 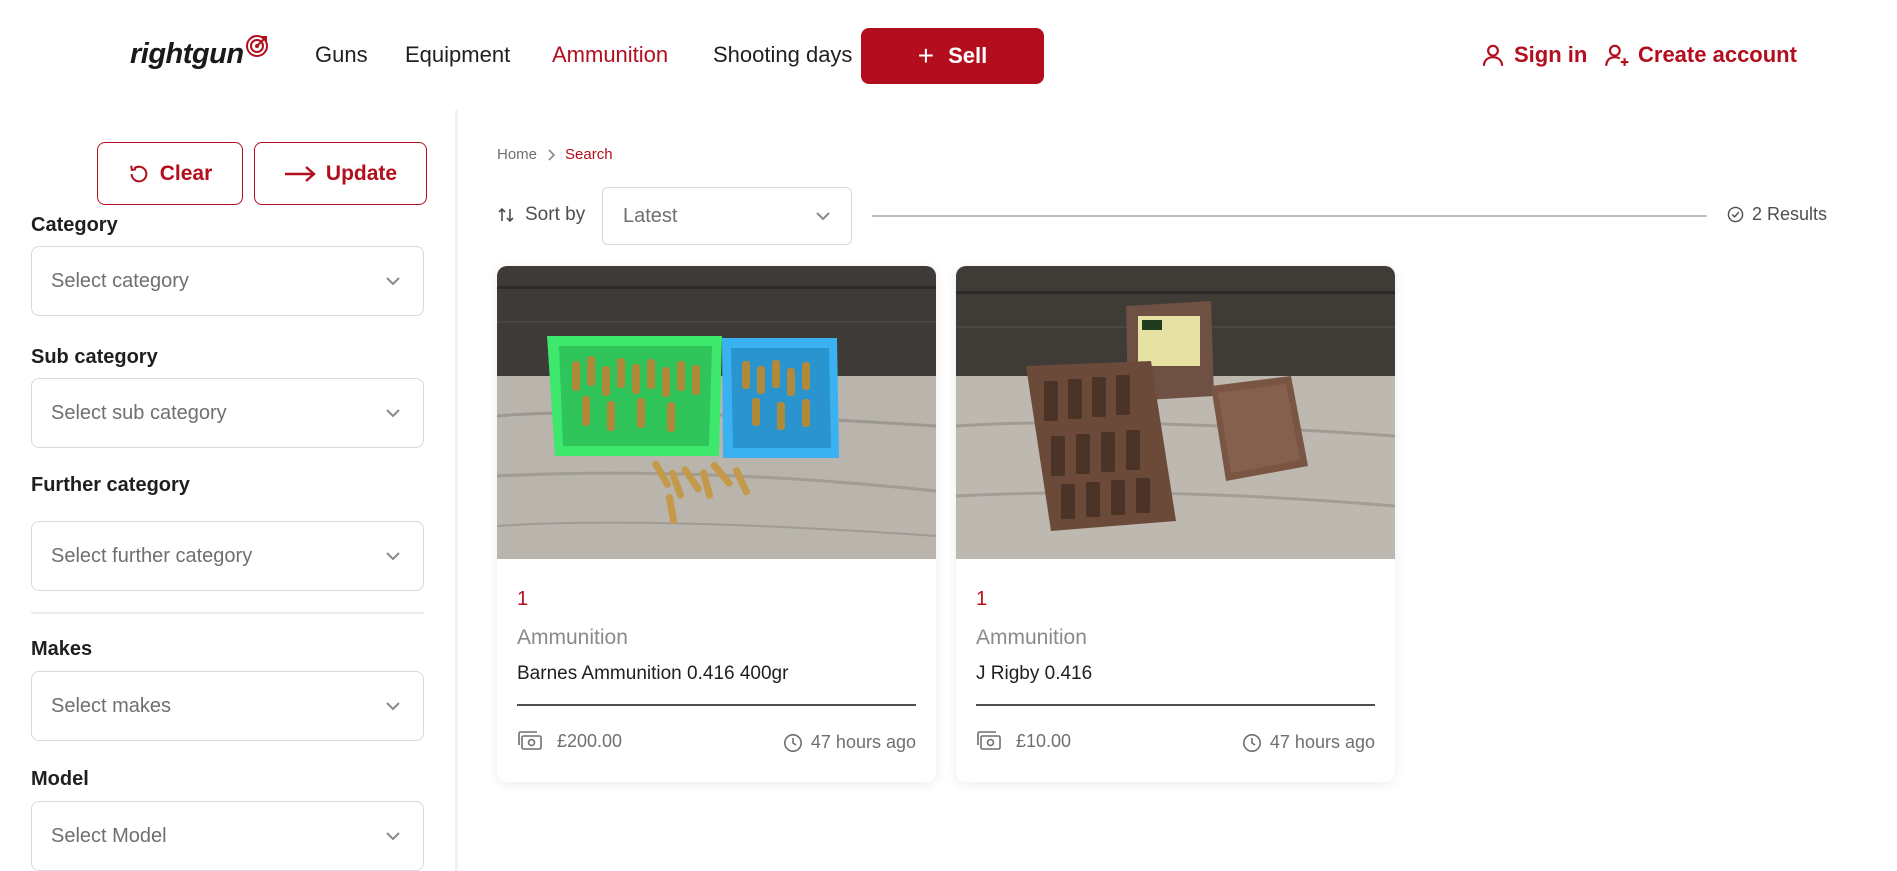 I want to click on nav-shooting-days: Shooting days, so click(x=782, y=55).